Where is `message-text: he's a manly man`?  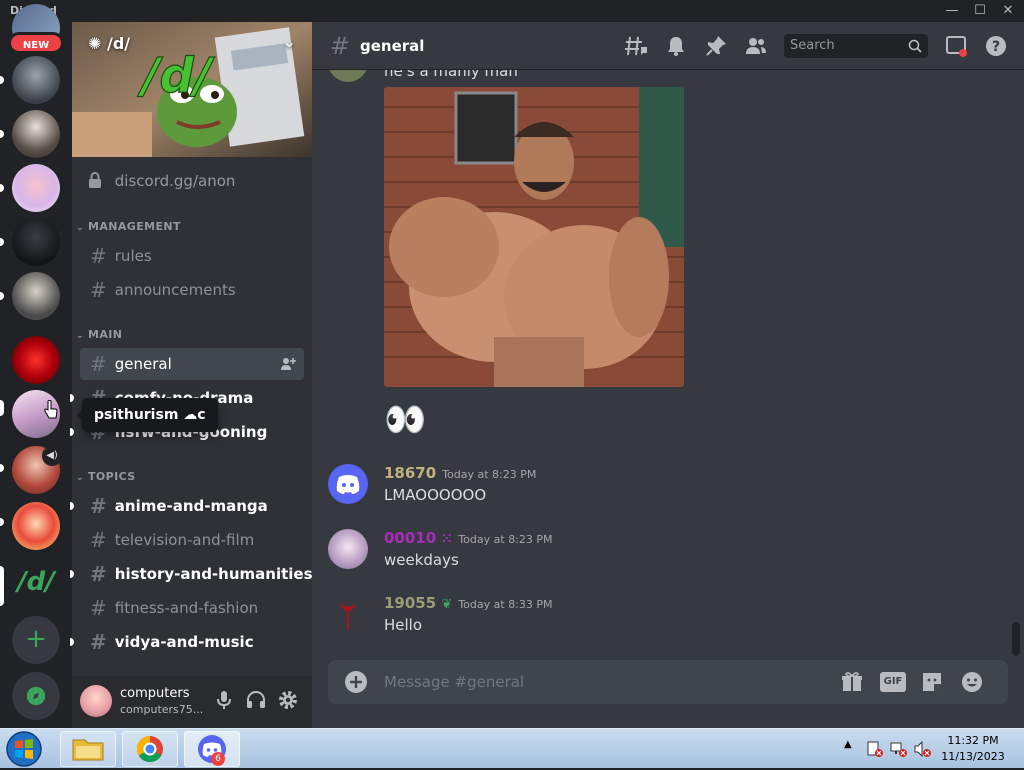
message-text: he's a manly man is located at coordinates (451, 75).